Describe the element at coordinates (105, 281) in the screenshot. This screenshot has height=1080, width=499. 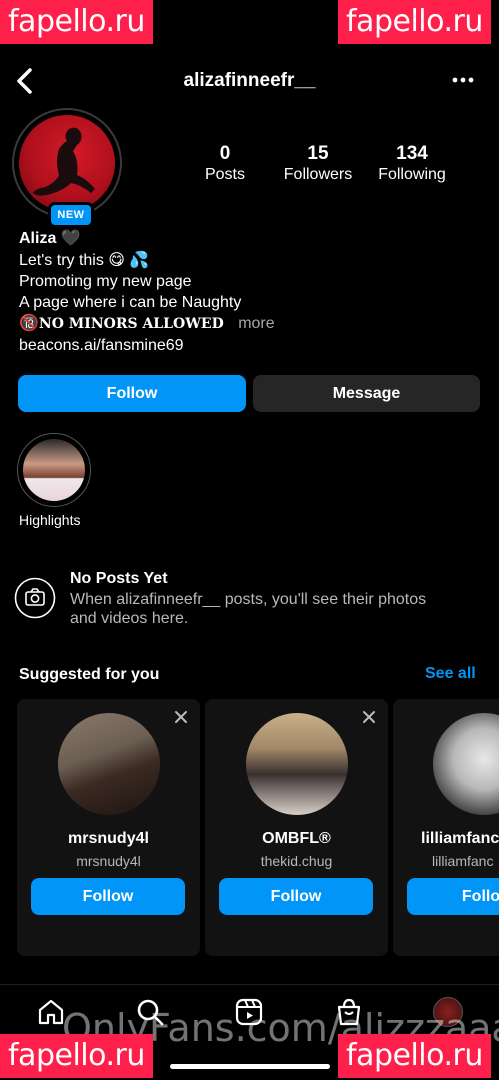
I see `bio-line-2: Promoting my new page` at that location.